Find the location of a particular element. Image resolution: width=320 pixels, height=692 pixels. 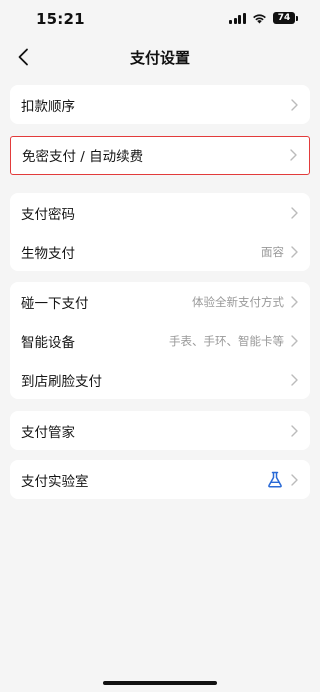

row-value: 手表、手环、智能卡等 is located at coordinates (226, 340).